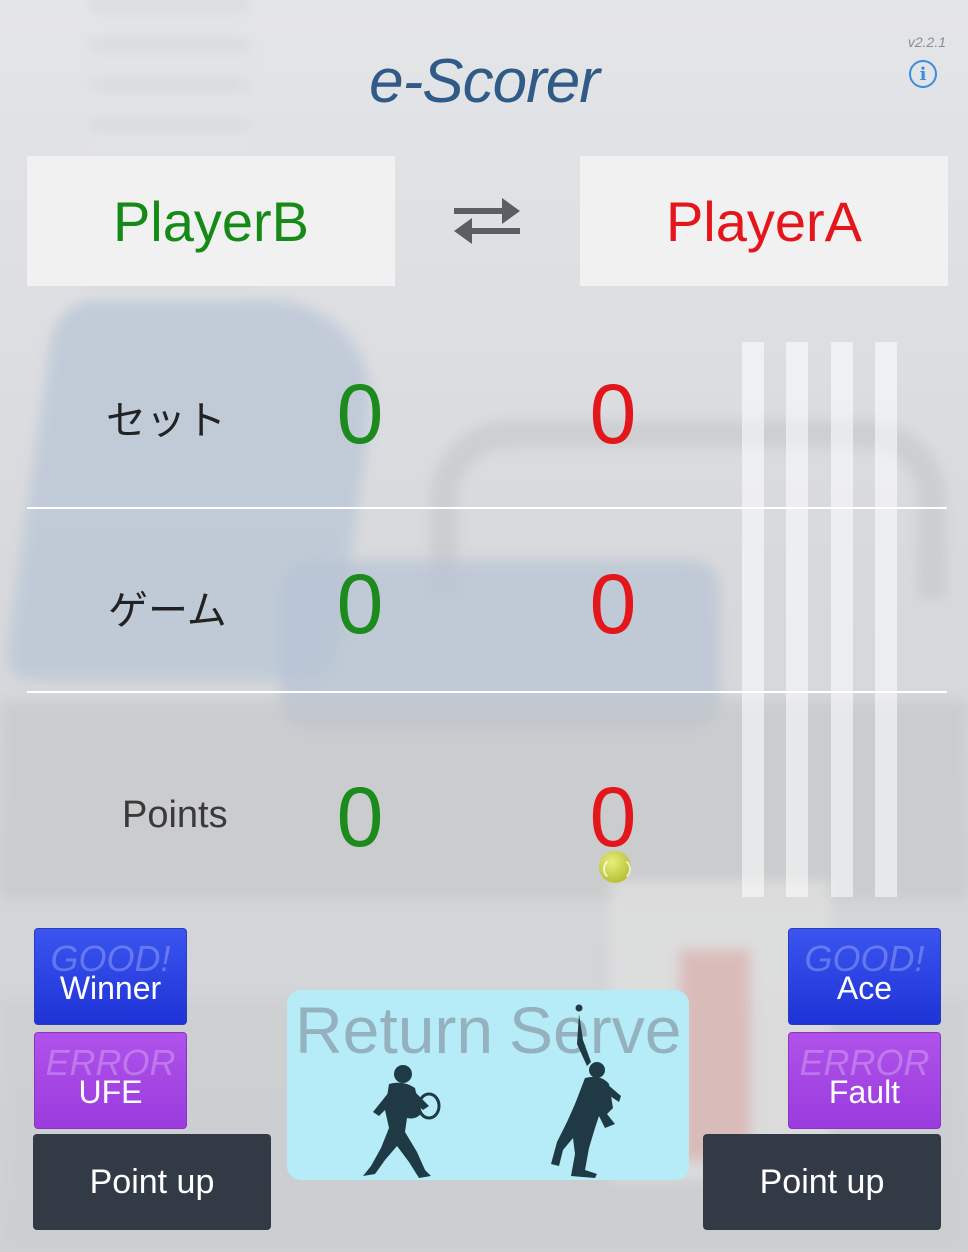 Image resolution: width=968 pixels, height=1252 pixels. I want to click on app-title: e-Scorer, so click(484, 81).